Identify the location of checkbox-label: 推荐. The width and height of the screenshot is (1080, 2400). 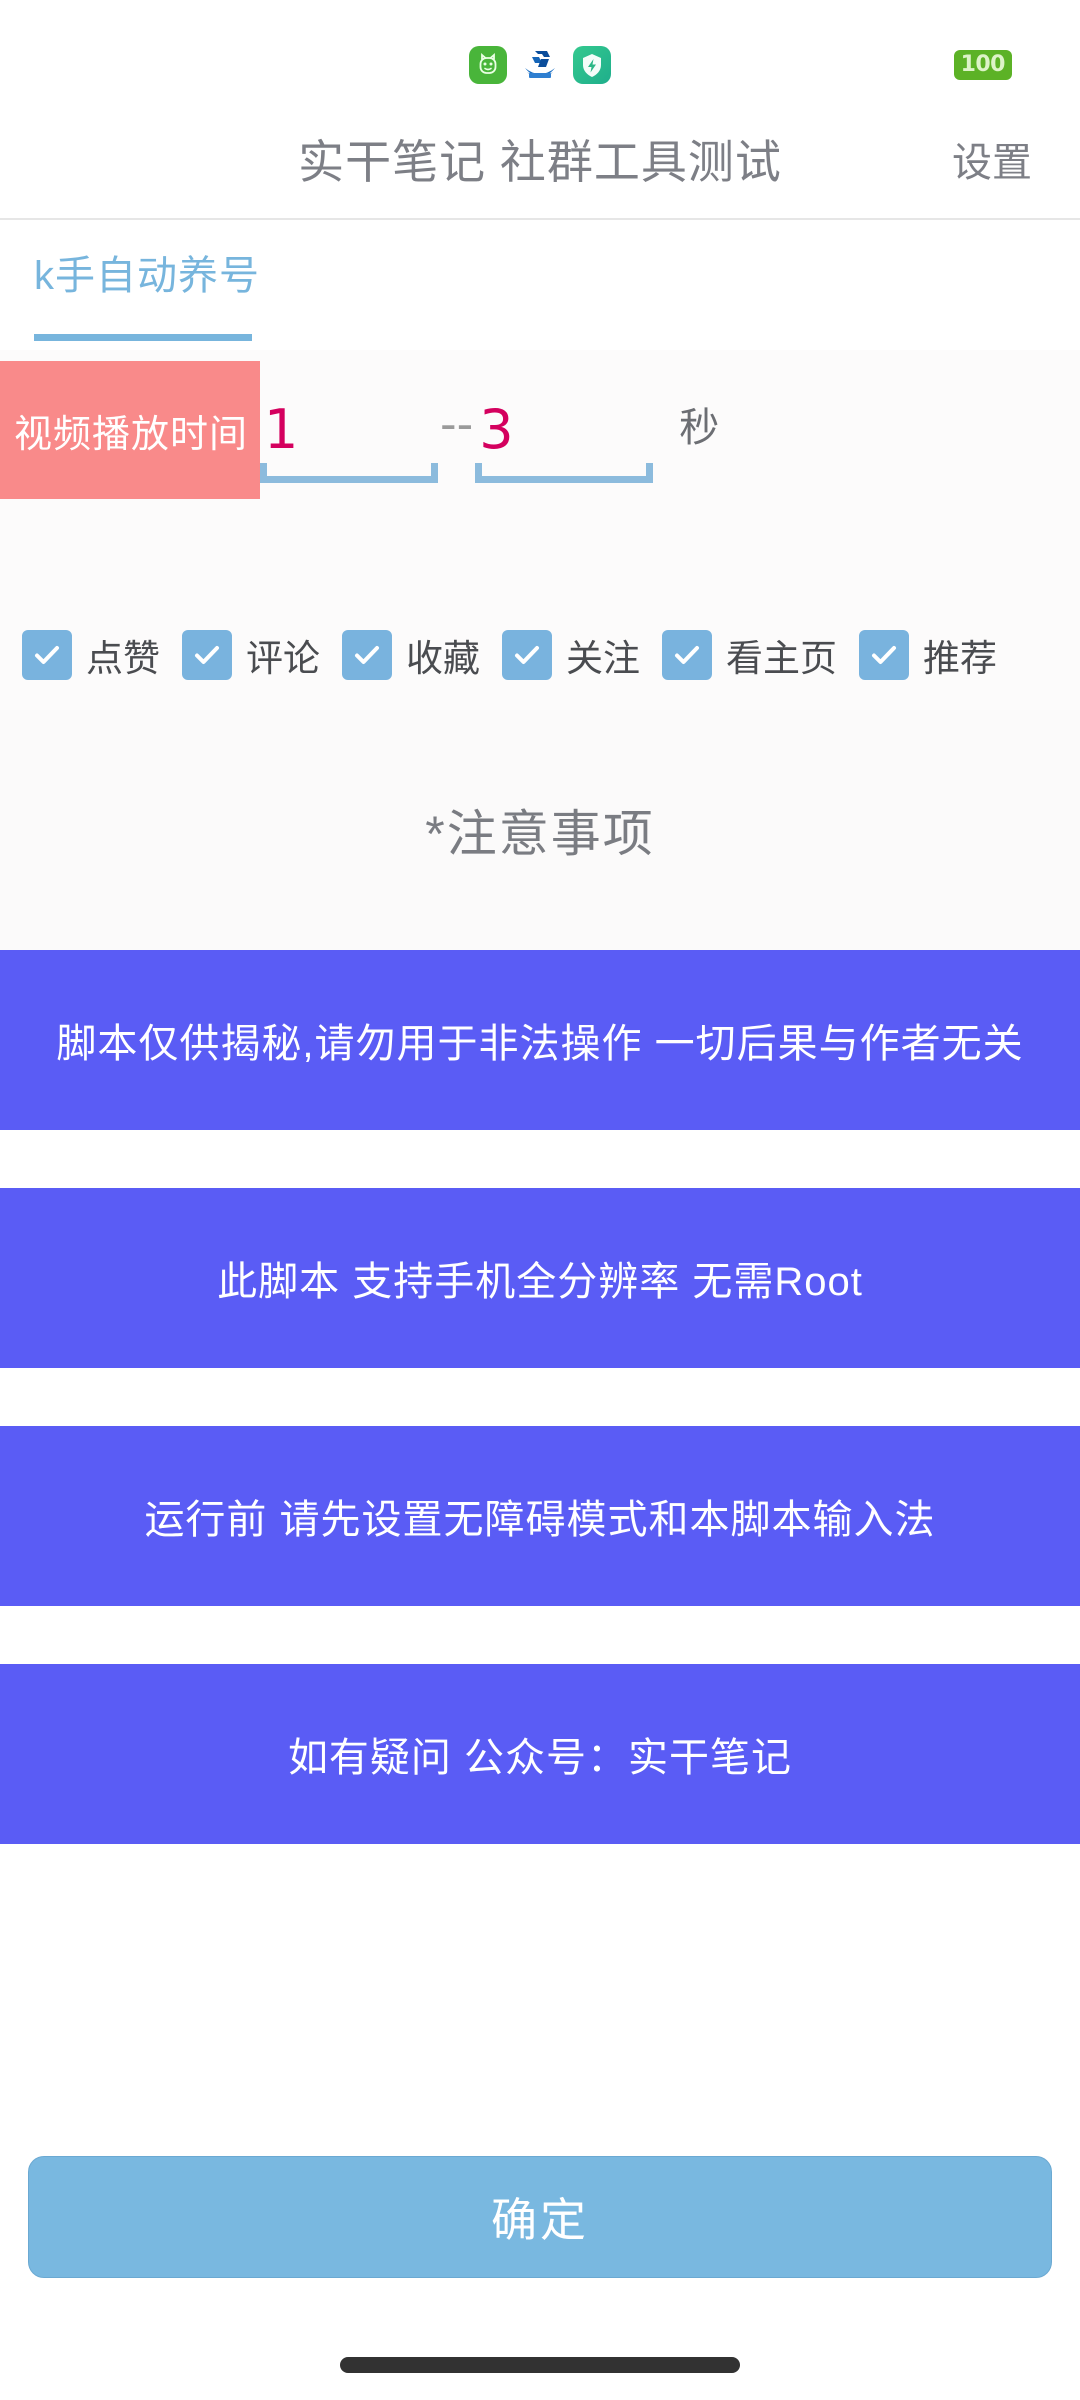
(960, 658).